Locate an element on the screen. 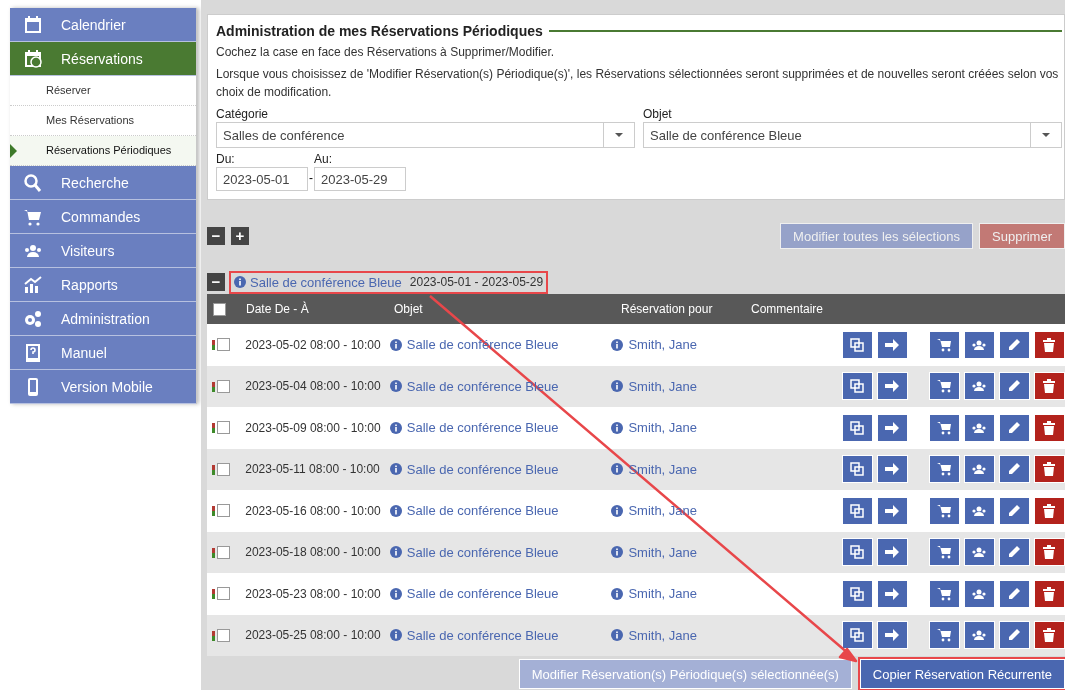  collapse-all-button: − is located at coordinates (216, 236).